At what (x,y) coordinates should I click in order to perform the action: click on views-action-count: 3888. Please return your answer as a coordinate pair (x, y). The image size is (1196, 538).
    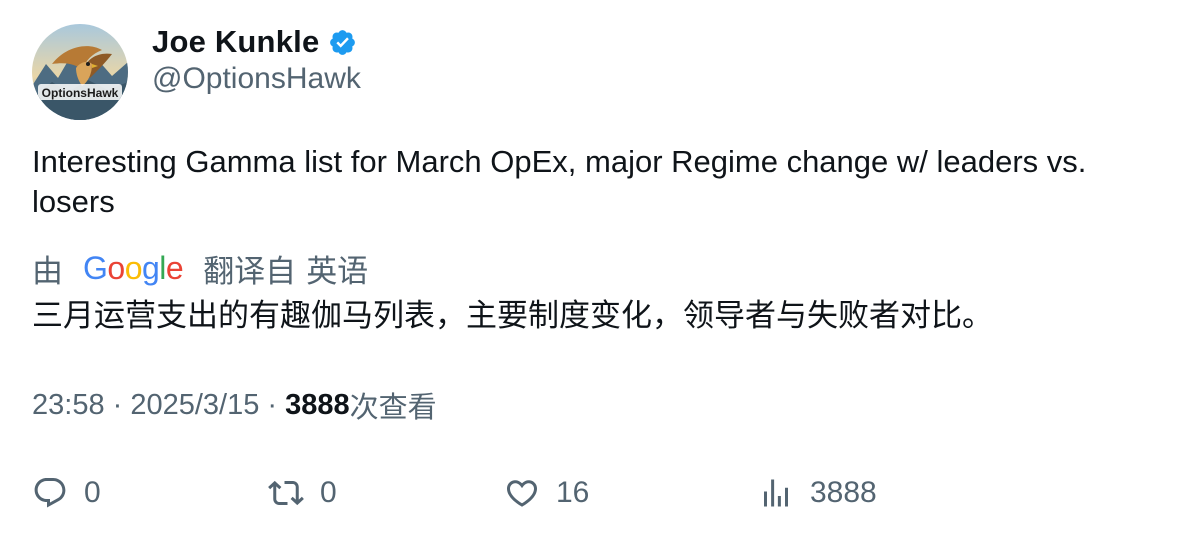
    Looking at the image, I should click on (843, 492).